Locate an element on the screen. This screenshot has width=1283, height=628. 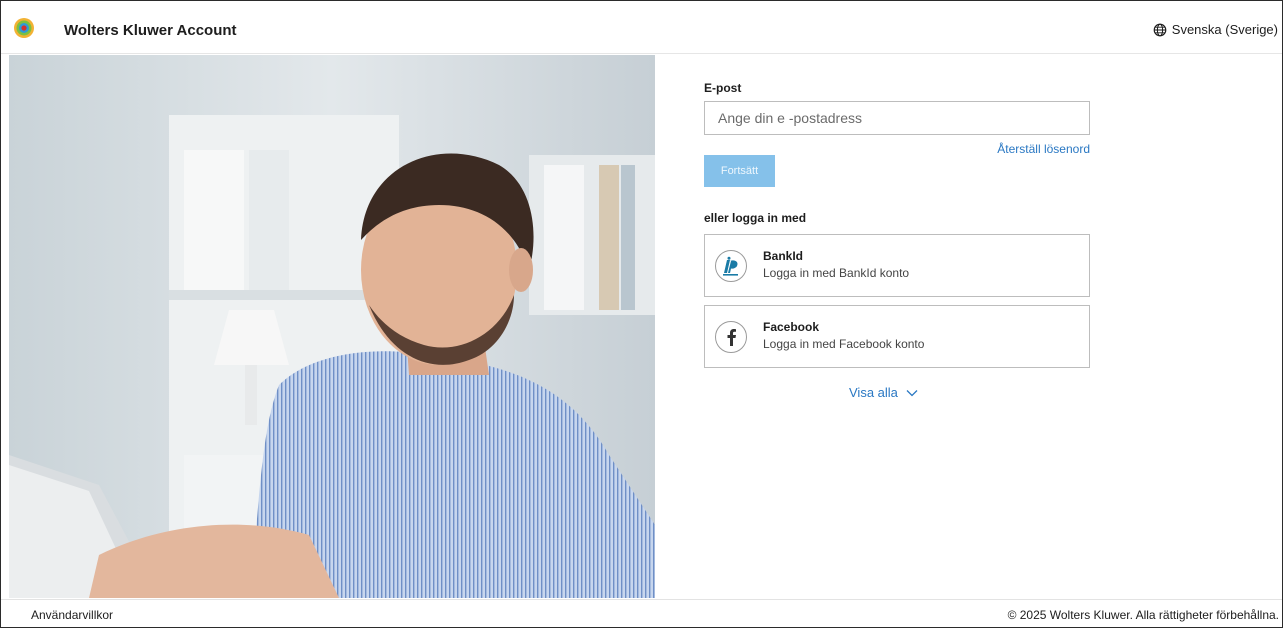
language-selector: Svenska (Sverige) is located at coordinates (1215, 29).